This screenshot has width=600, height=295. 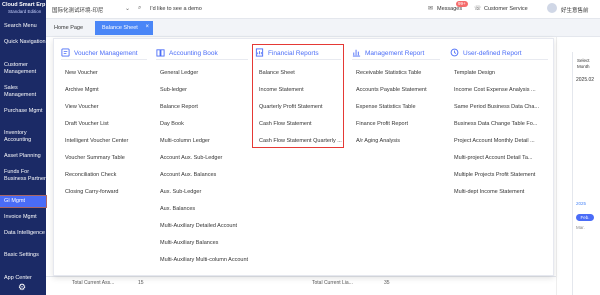 What do you see at coordinates (81, 73) in the screenshot?
I see `menu-item-new-voucher: New Voucher` at bounding box center [81, 73].